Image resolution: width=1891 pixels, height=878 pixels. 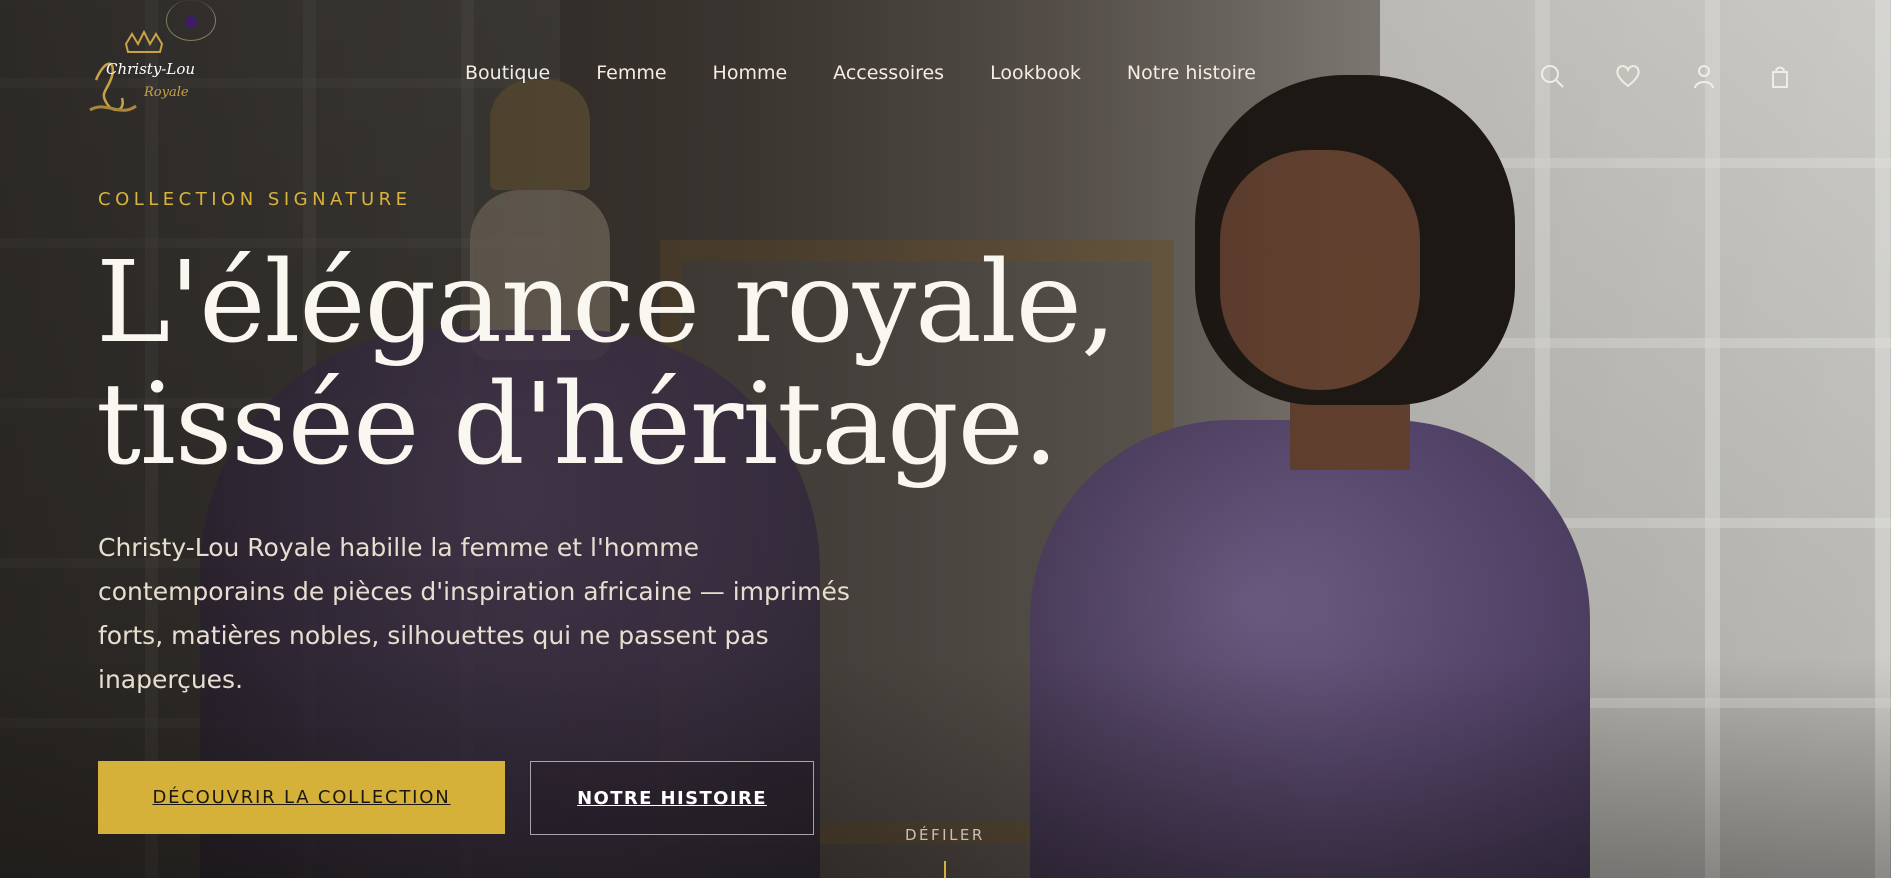 What do you see at coordinates (1552, 76) in the screenshot?
I see `search-icon` at bounding box center [1552, 76].